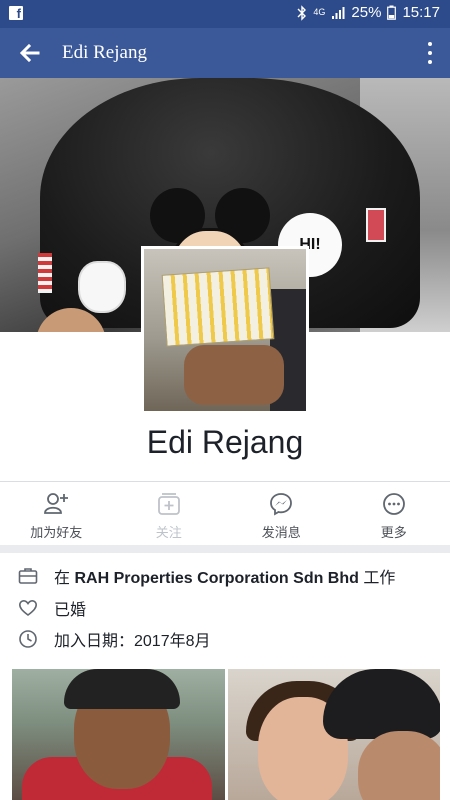  I want to click on app-bar: Edi Rejang, so click(225, 53).